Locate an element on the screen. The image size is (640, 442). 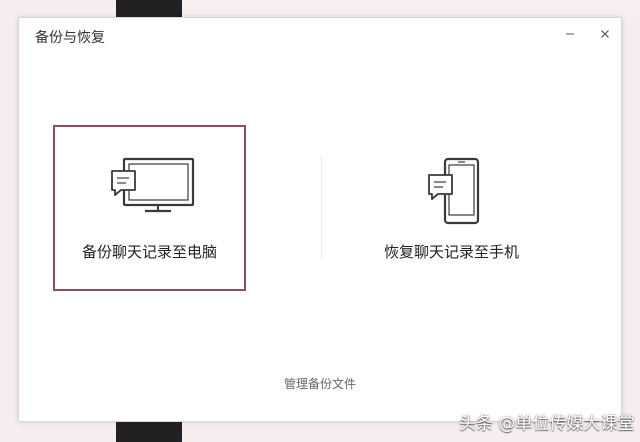
backup-to-pc-option: 备份聊天记录至电脑 is located at coordinates (149, 208).